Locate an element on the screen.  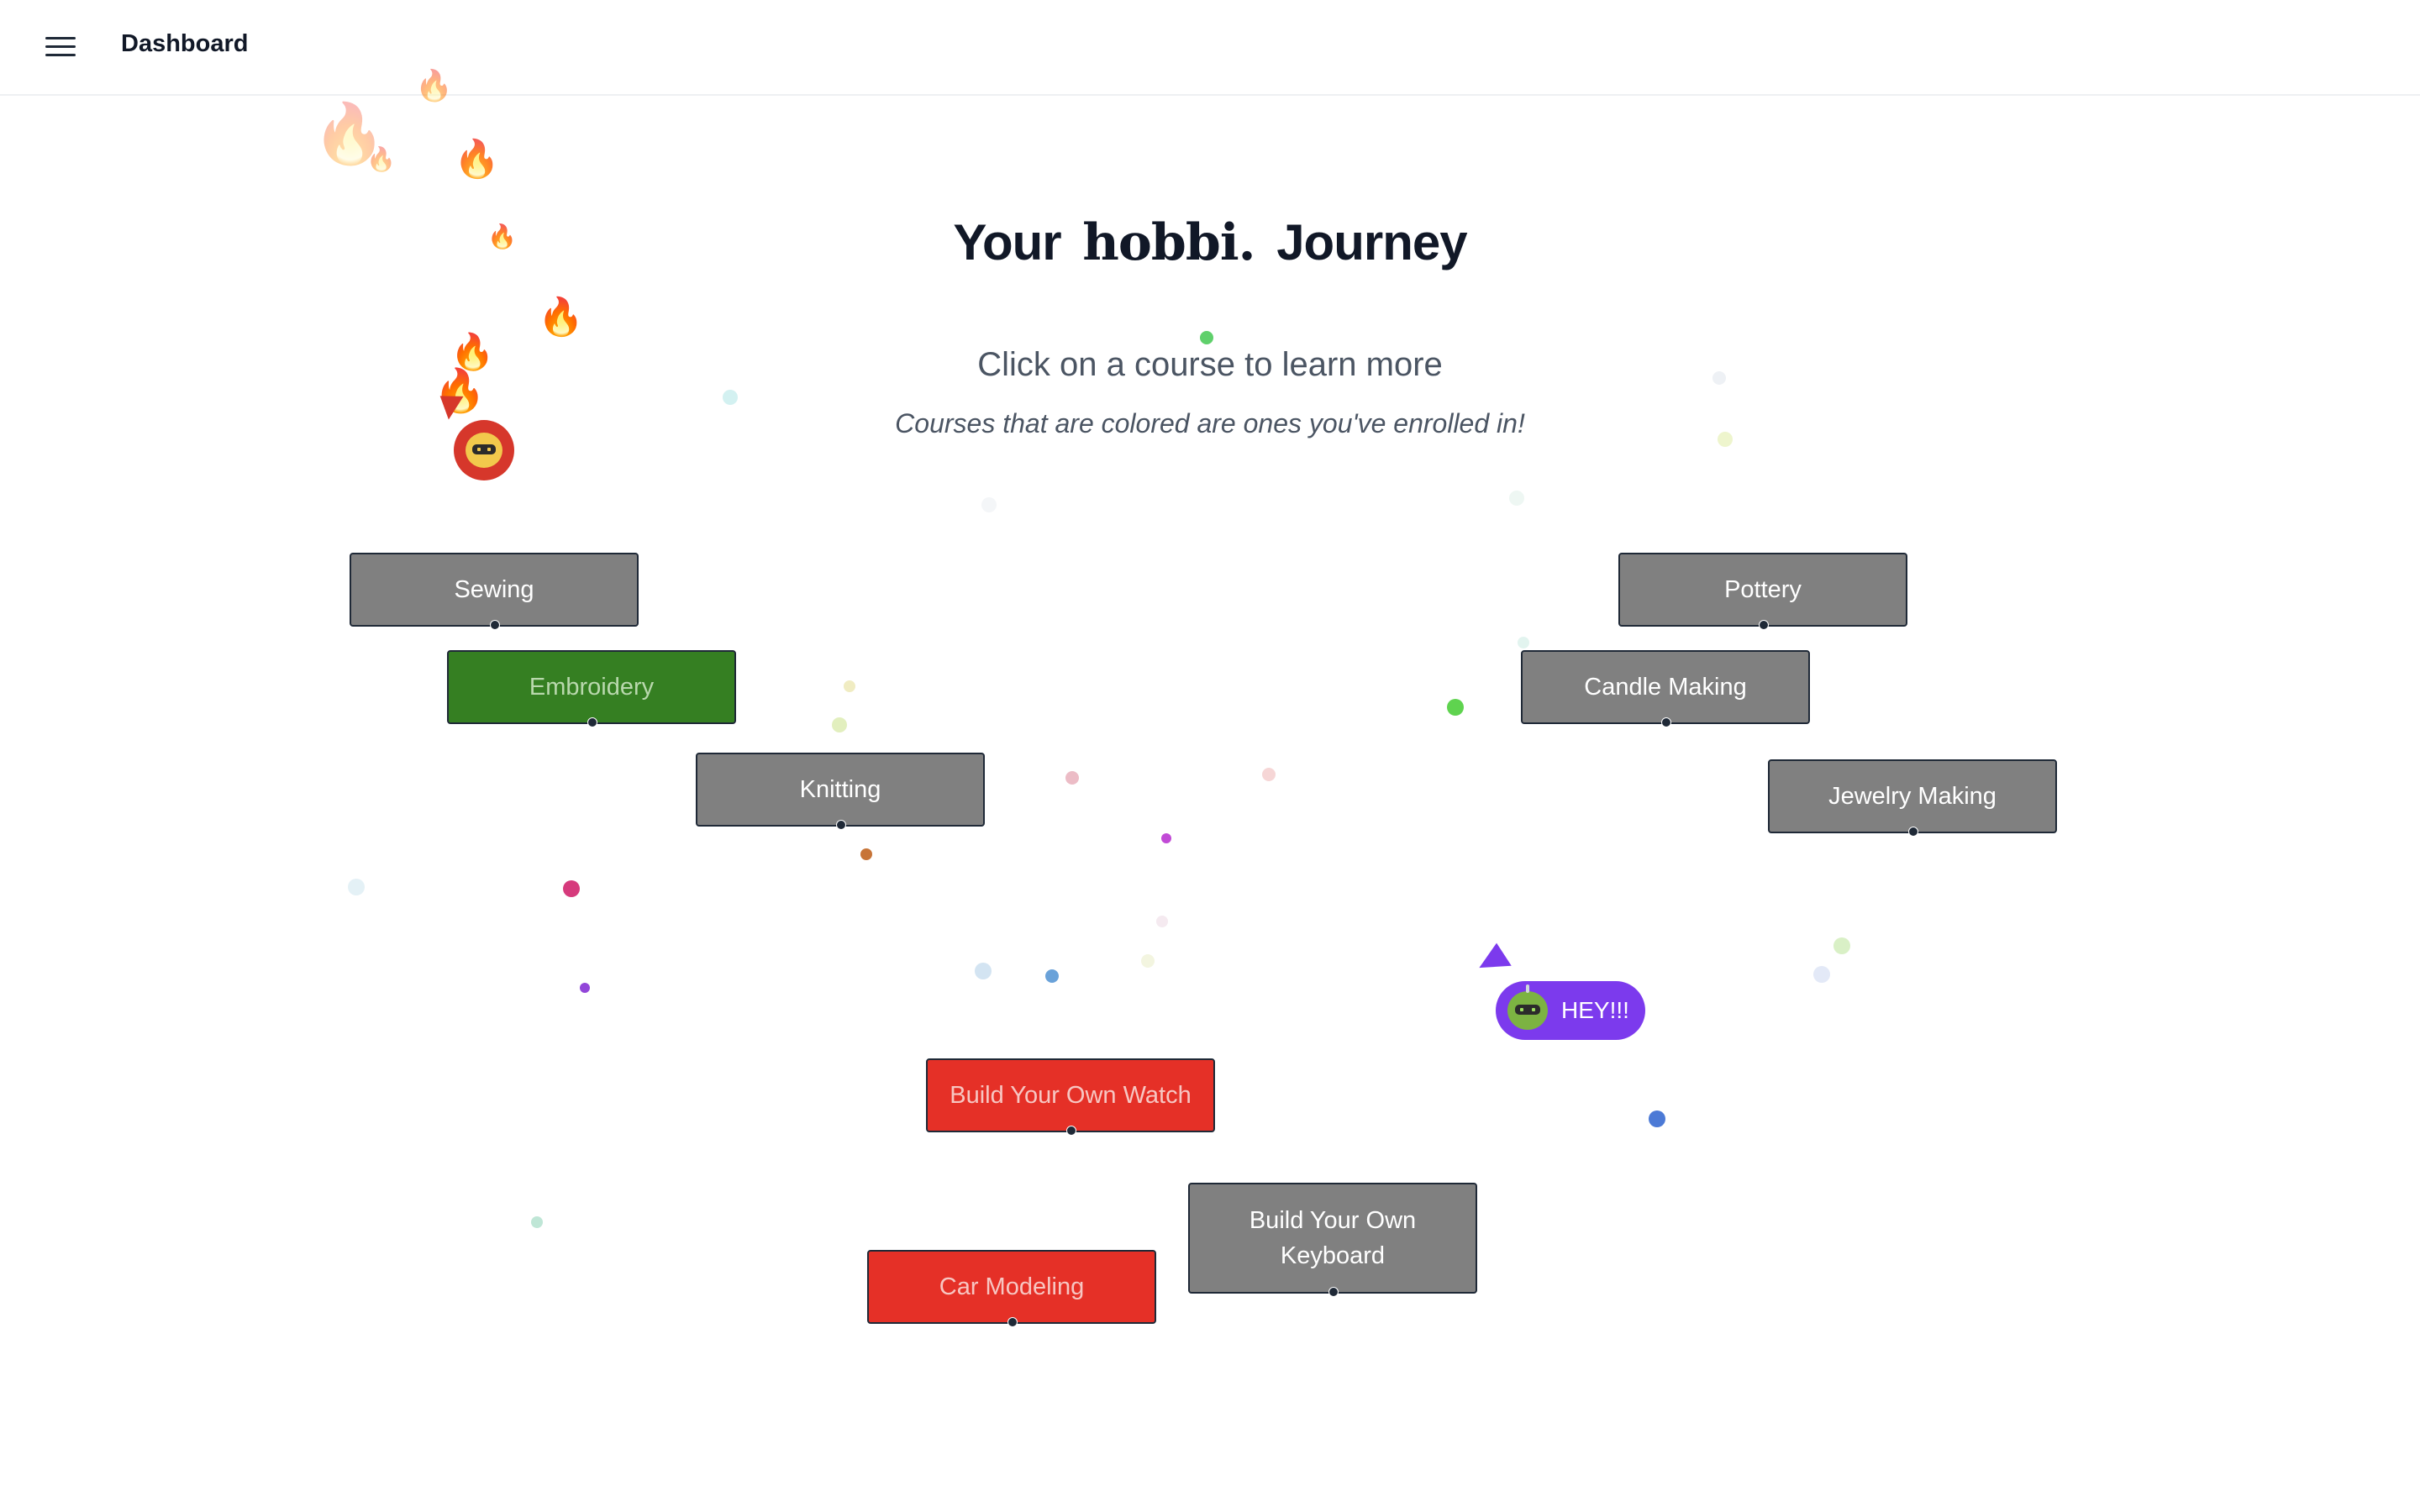
course-label: Jewelry Making is located at coordinates (1912, 796).